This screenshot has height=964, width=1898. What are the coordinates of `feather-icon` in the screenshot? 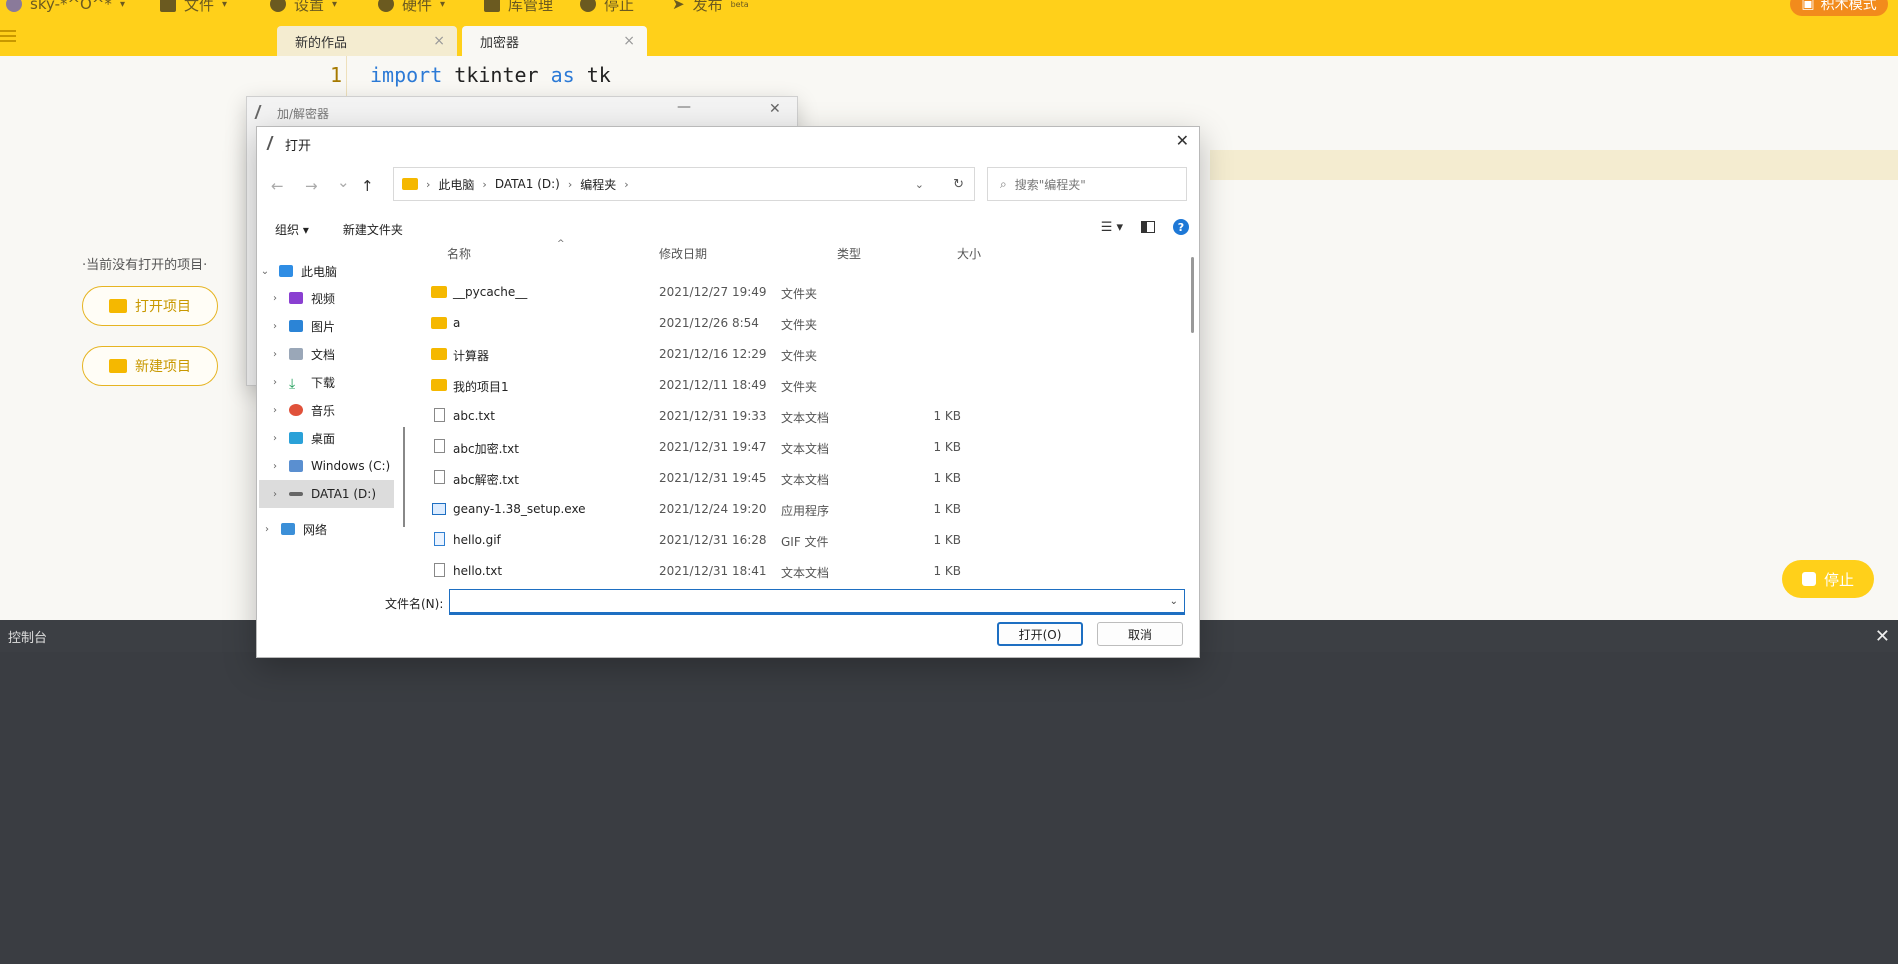 It's located at (273, 143).